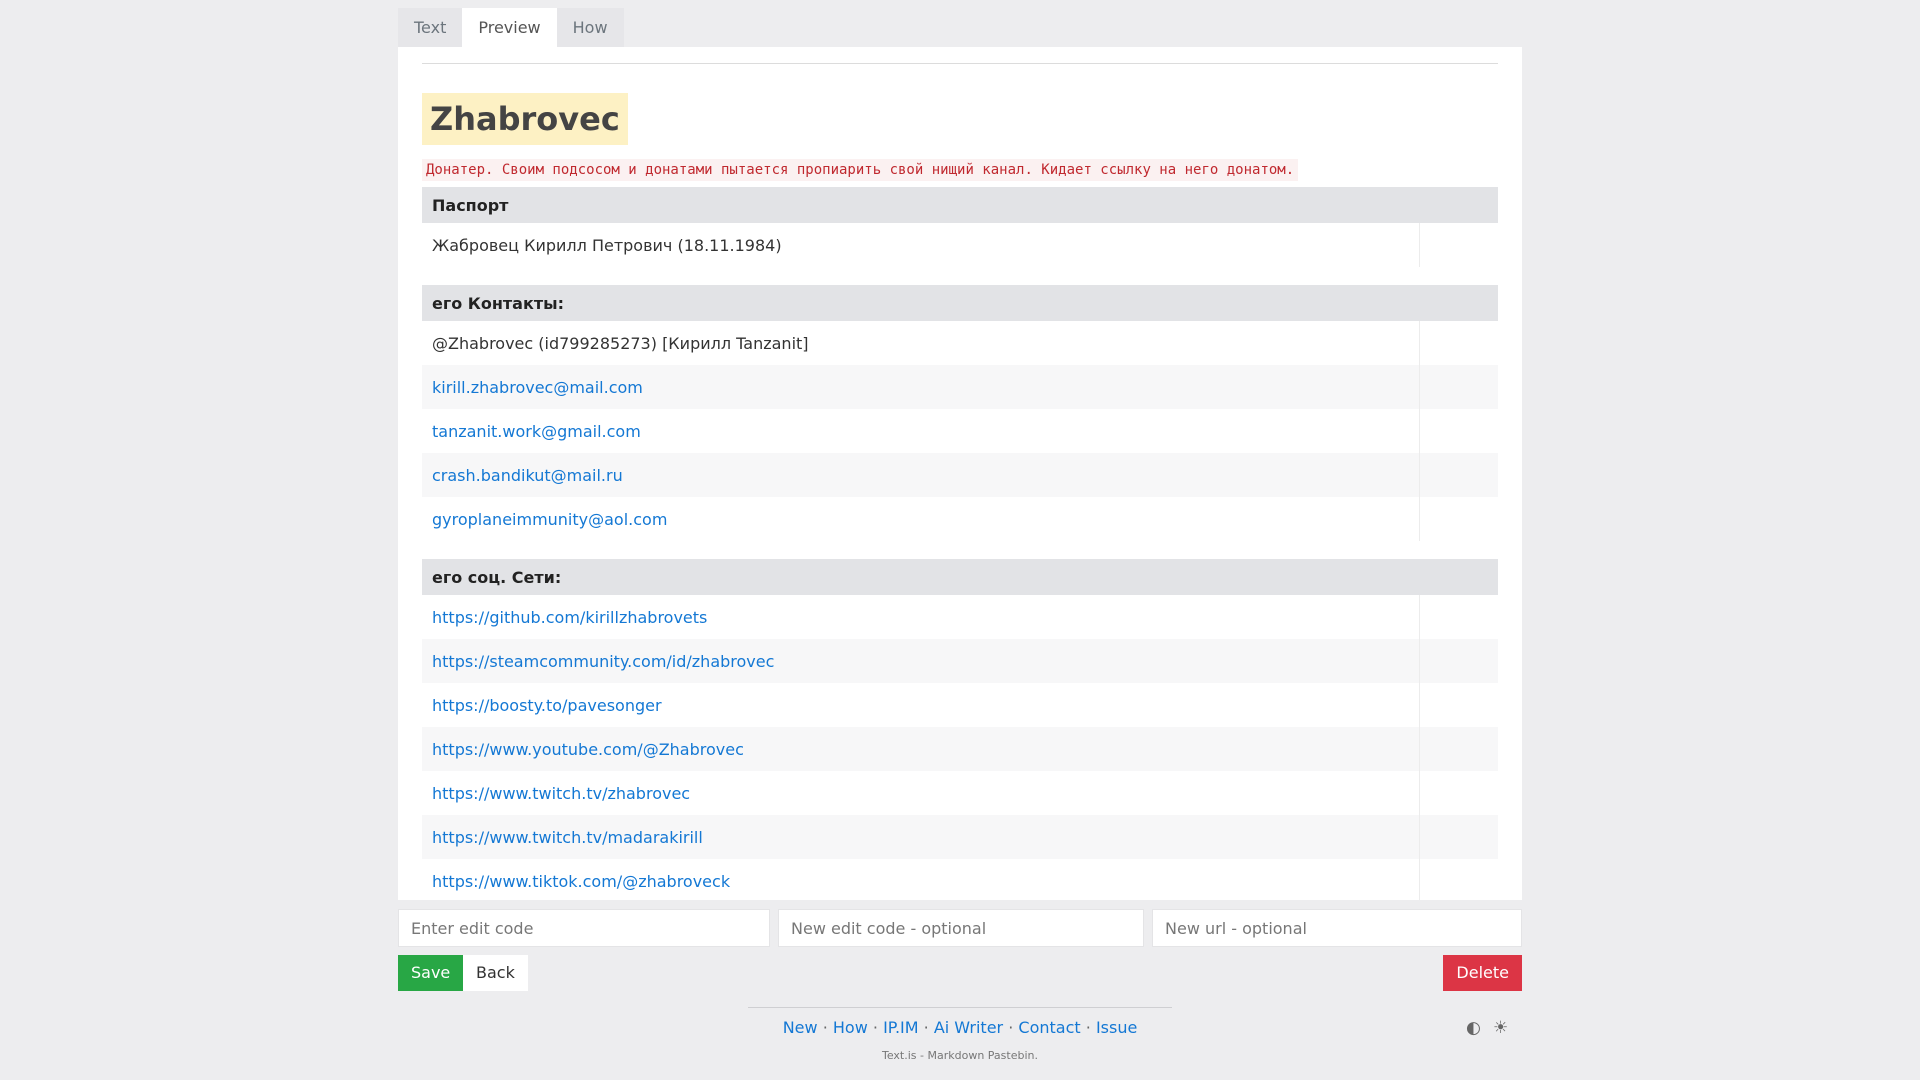 The height and width of the screenshot is (1080, 1920). Describe the element at coordinates (549, 519) in the screenshot. I see `contact-email-link: gyroplaneimmunity@aol.com` at that location.